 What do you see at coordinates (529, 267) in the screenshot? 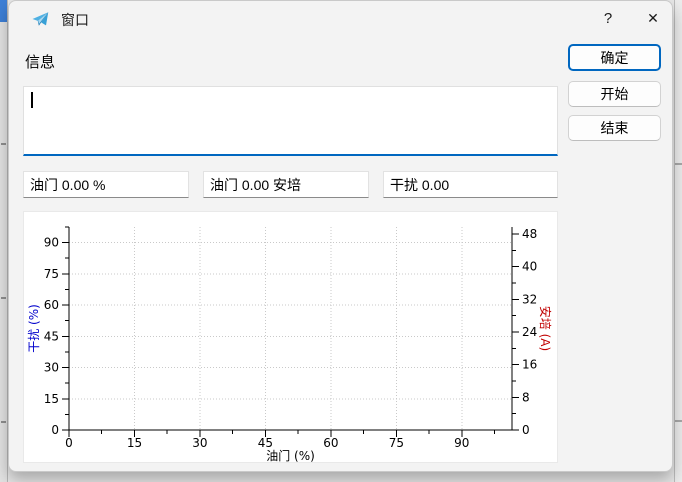
I see `svg-text: 40` at bounding box center [529, 267].